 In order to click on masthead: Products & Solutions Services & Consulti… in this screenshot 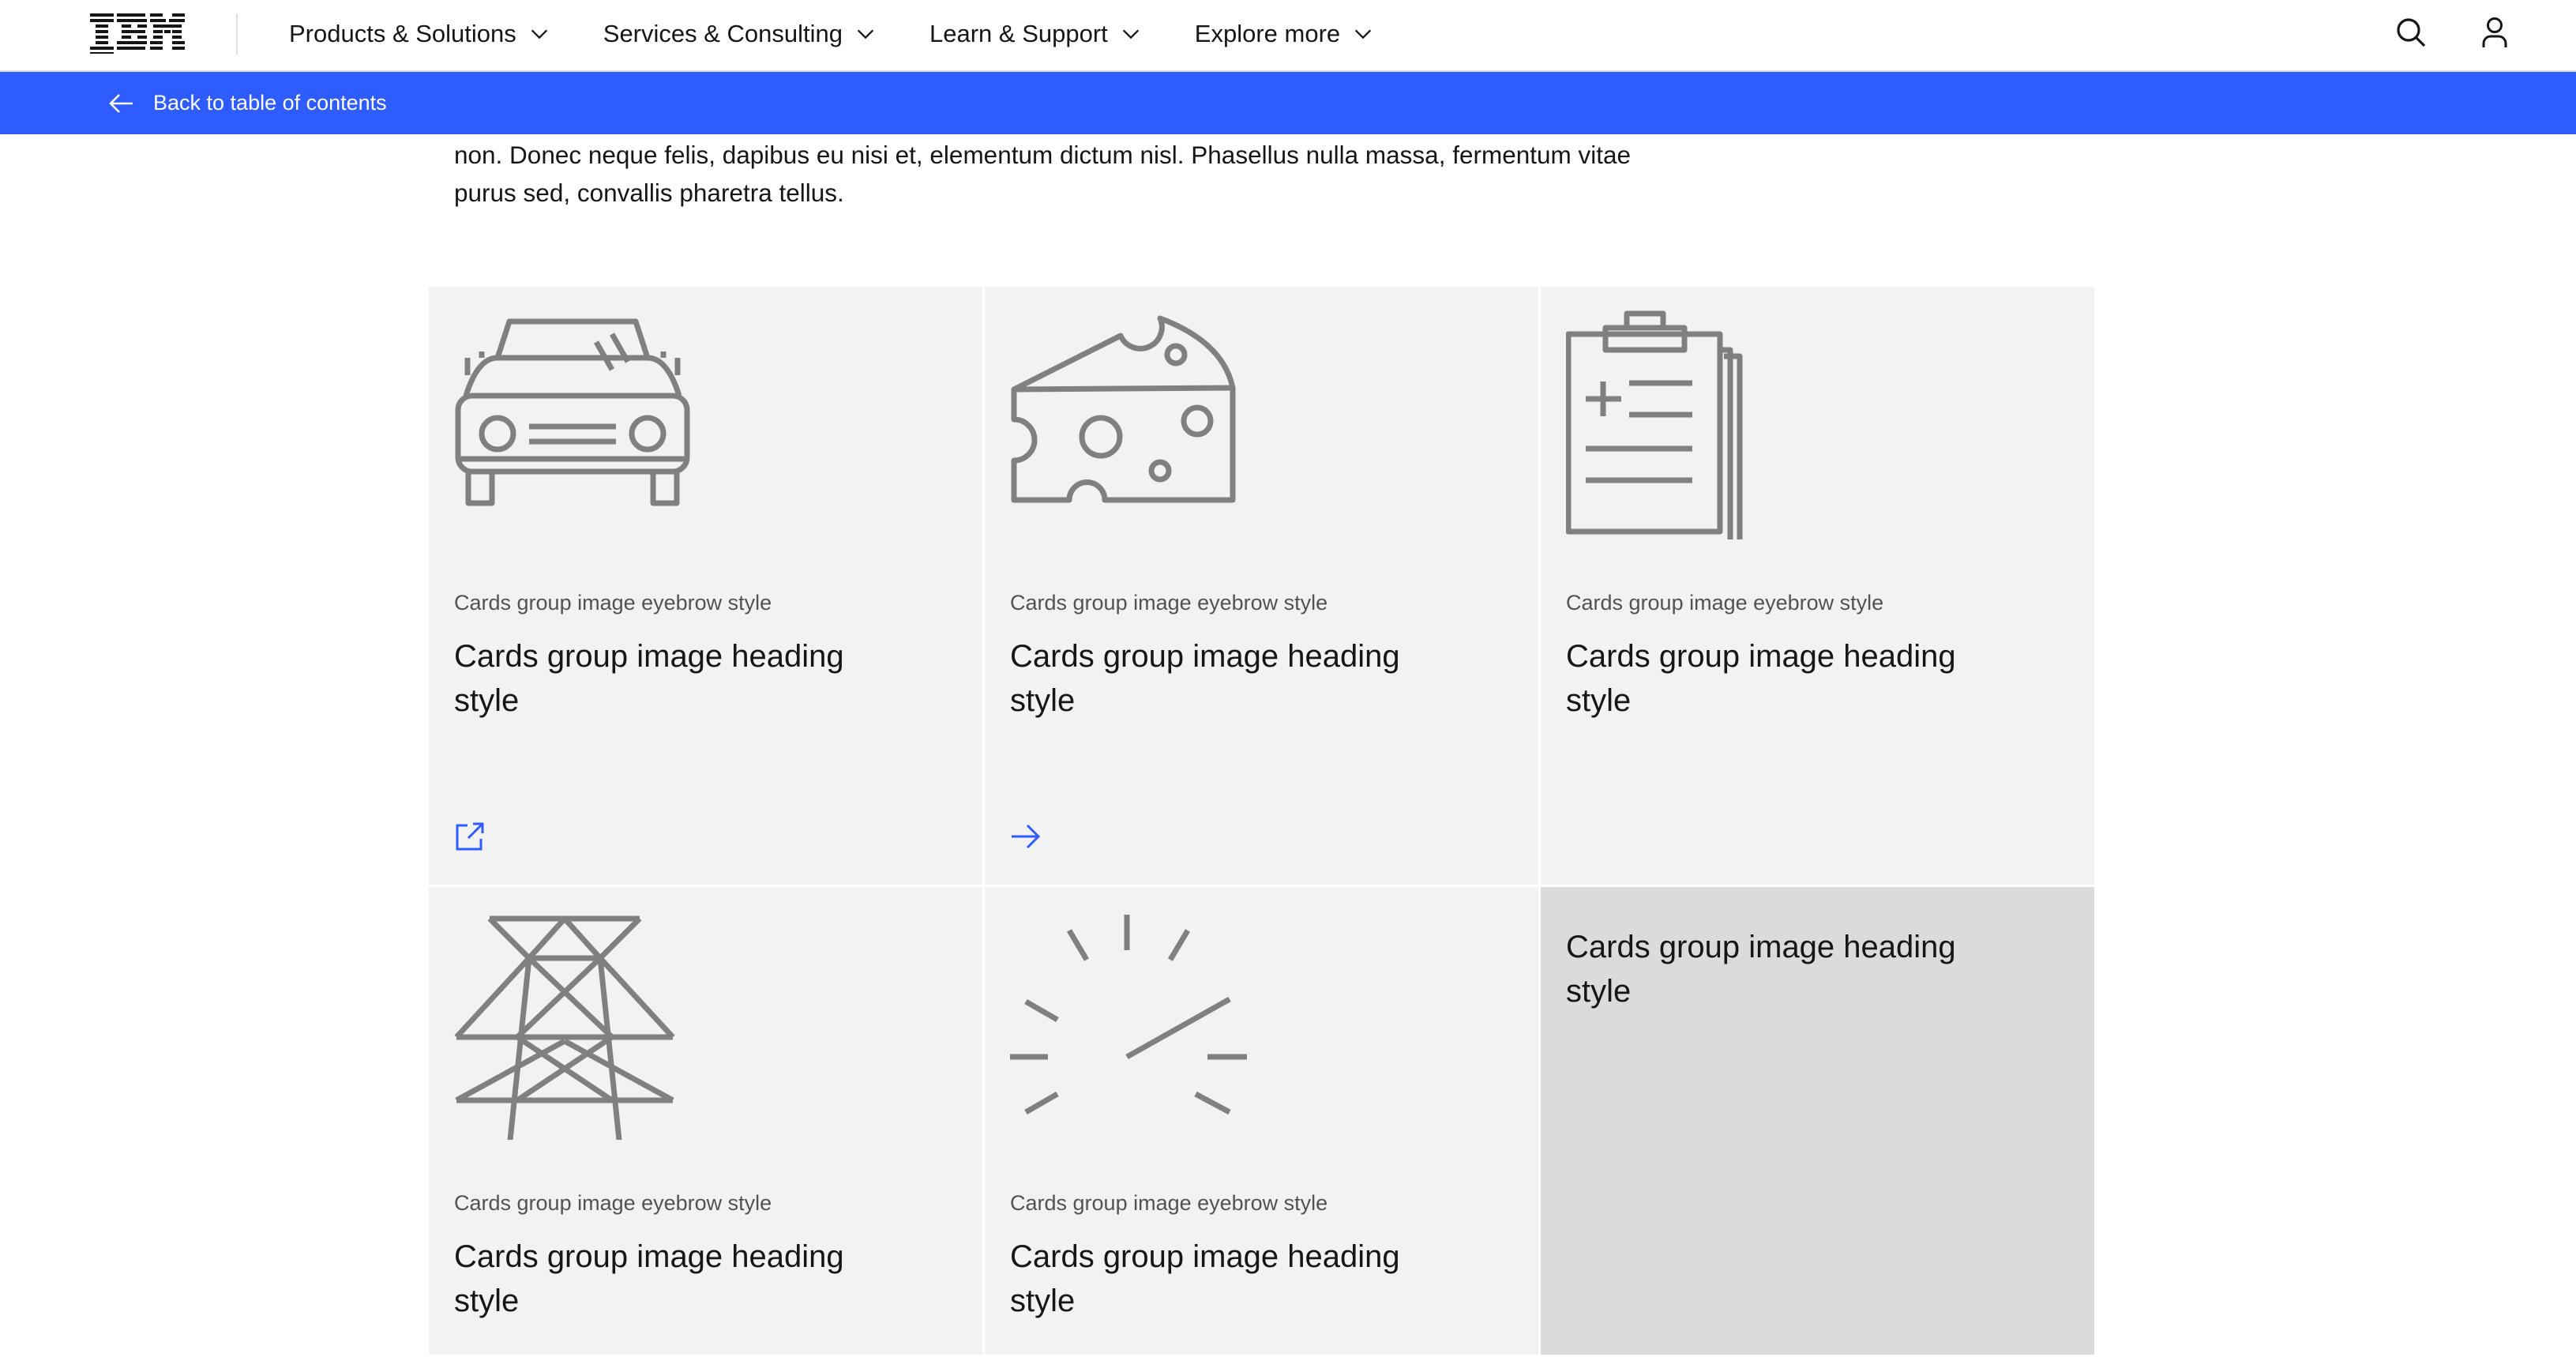, I will do `click(1288, 36)`.